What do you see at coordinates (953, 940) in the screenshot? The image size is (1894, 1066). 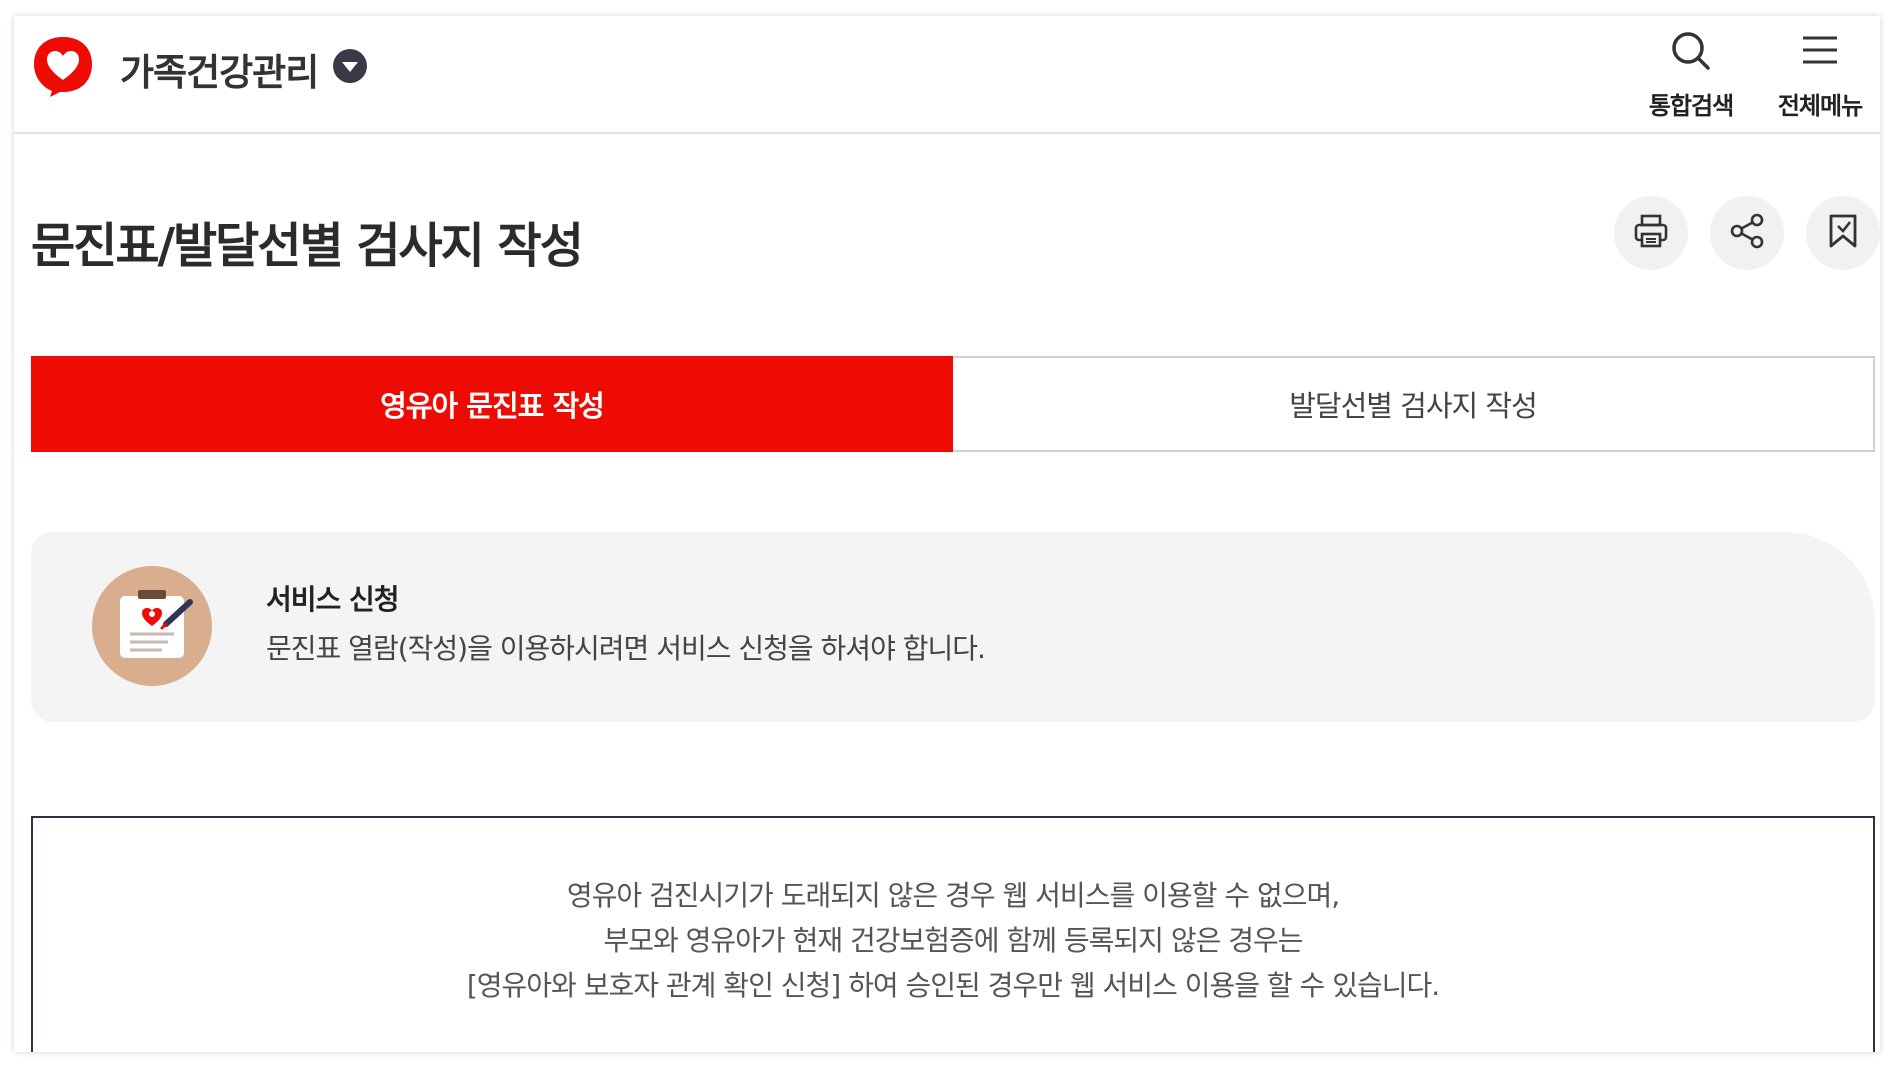 I see `notice-line: 부모와 영유아가 현재 건강보험증에 함께 등록되지 않은 경우는` at bounding box center [953, 940].